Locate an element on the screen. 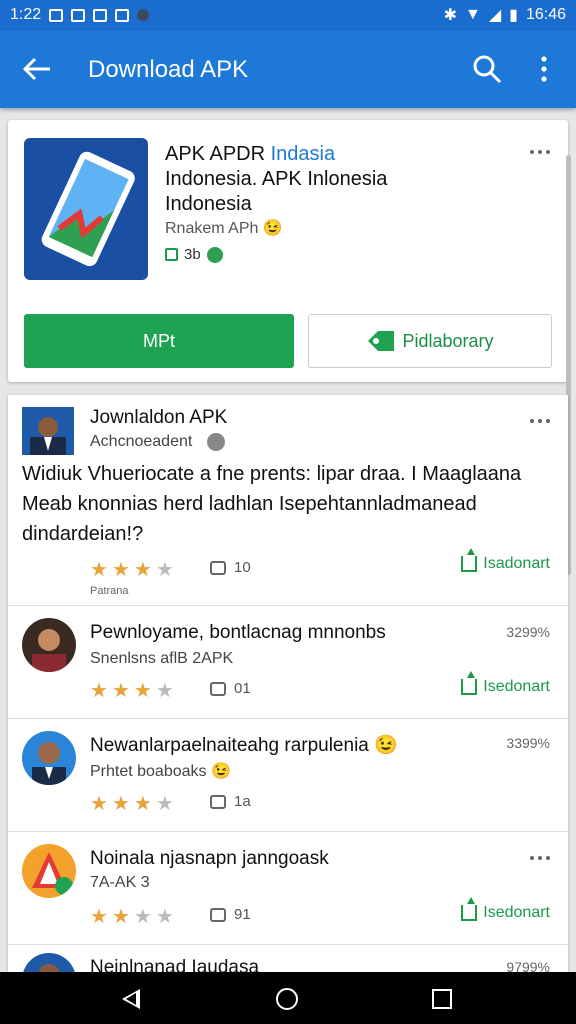 This screenshot has height=1024, width=576. app-icon is located at coordinates (86, 209).